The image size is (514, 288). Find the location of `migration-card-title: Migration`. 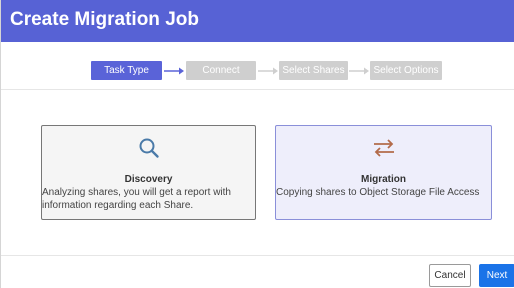

migration-card-title: Migration is located at coordinates (383, 179).